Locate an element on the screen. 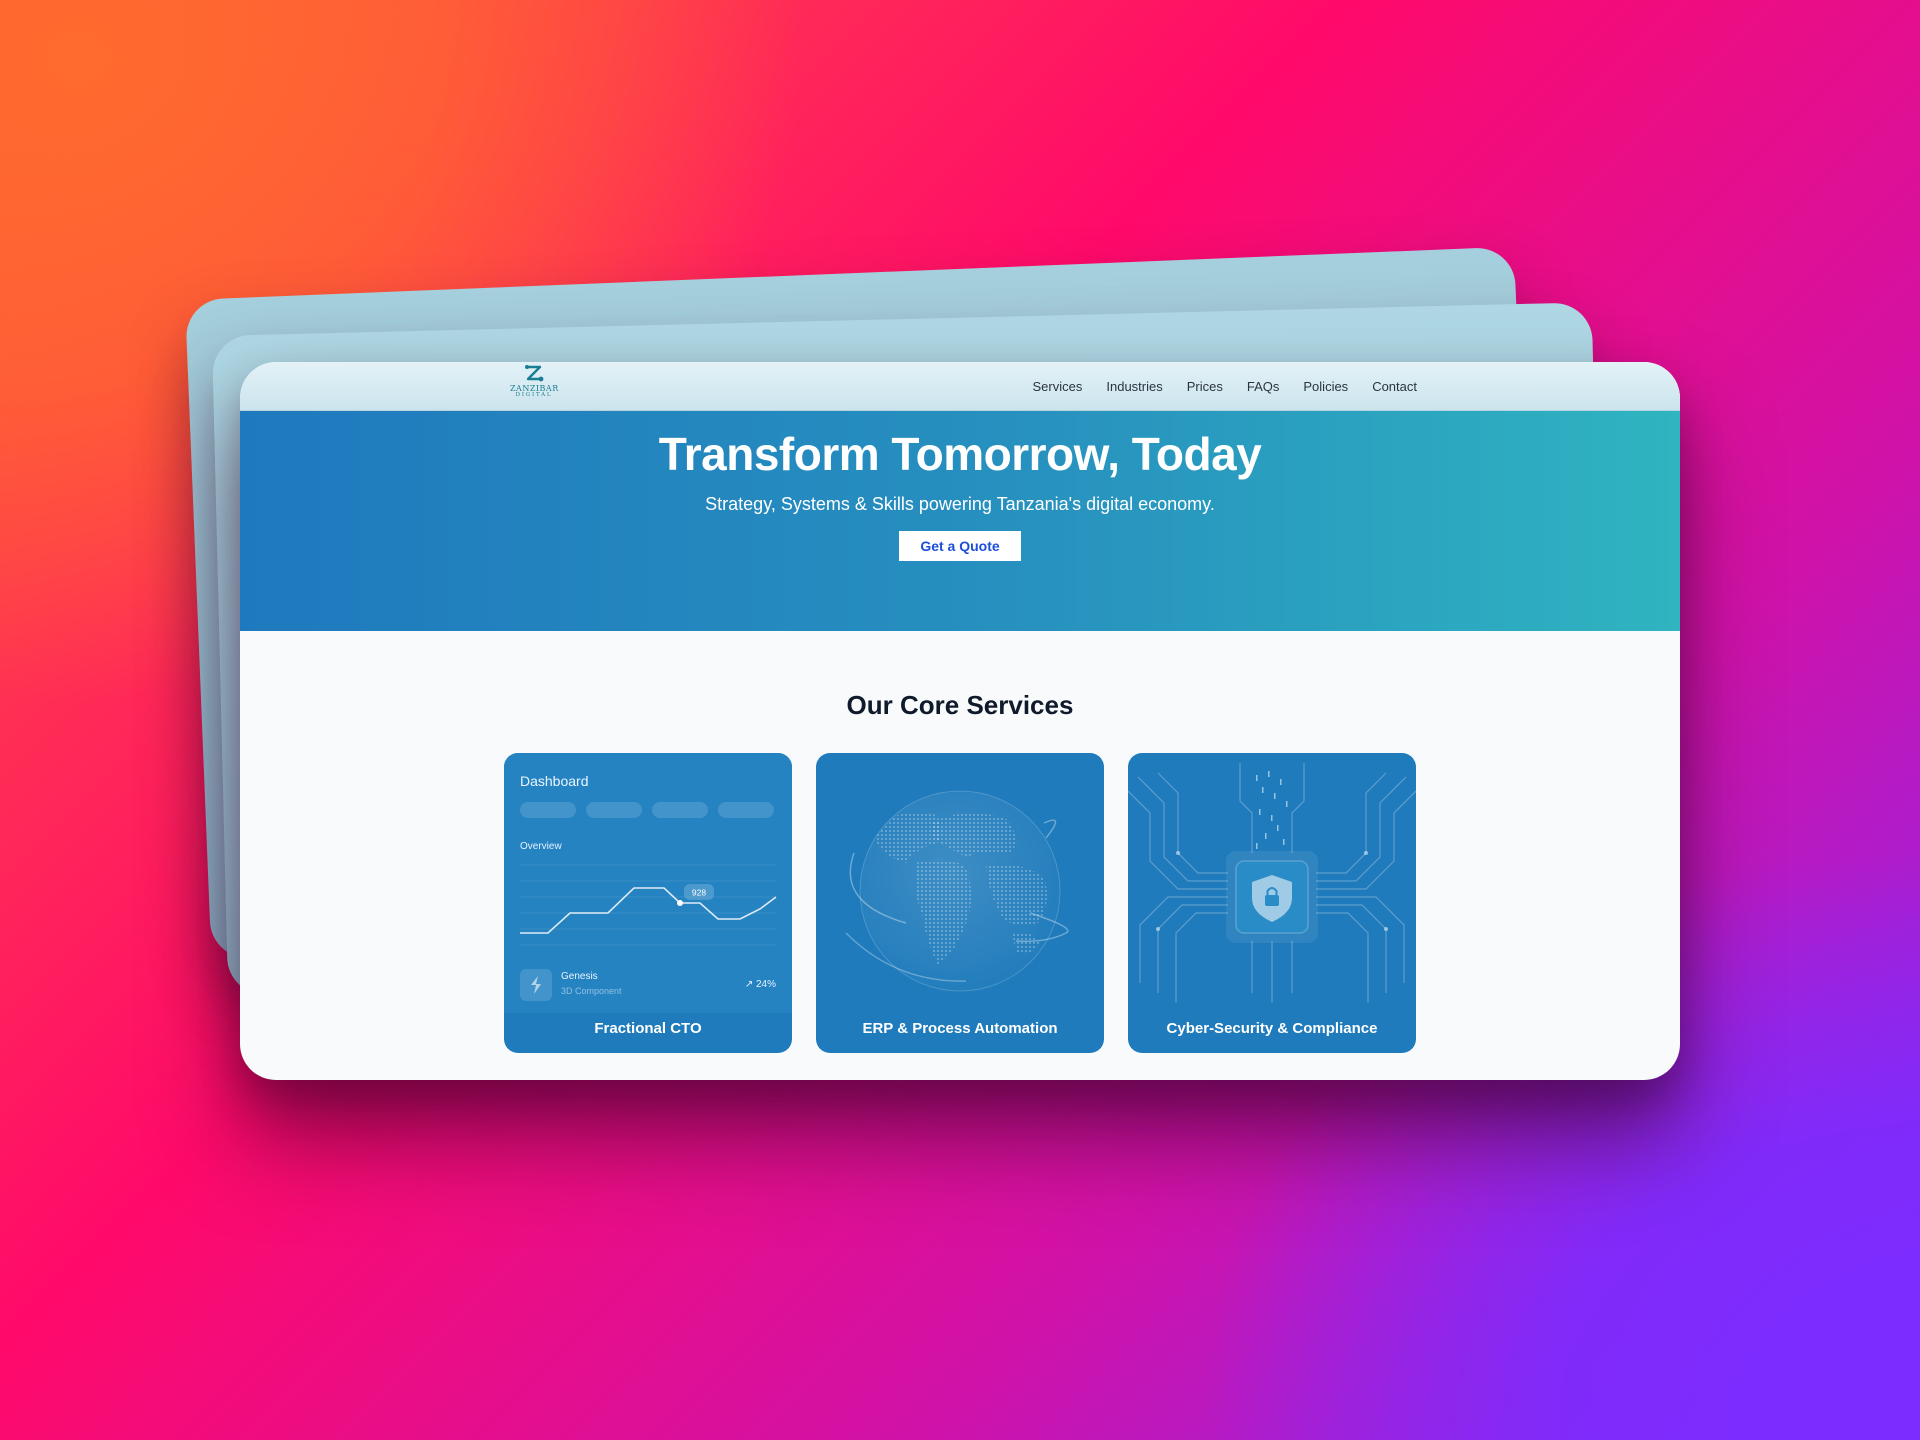 This screenshot has height=1440, width=1920. service-card-title: ERP & Process Automation is located at coordinates (960, 1028).